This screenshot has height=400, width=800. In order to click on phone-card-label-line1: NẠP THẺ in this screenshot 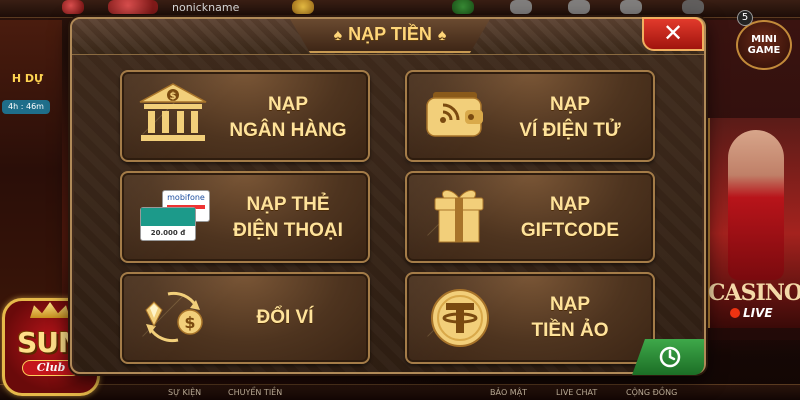, I will do `click(288, 204)`.